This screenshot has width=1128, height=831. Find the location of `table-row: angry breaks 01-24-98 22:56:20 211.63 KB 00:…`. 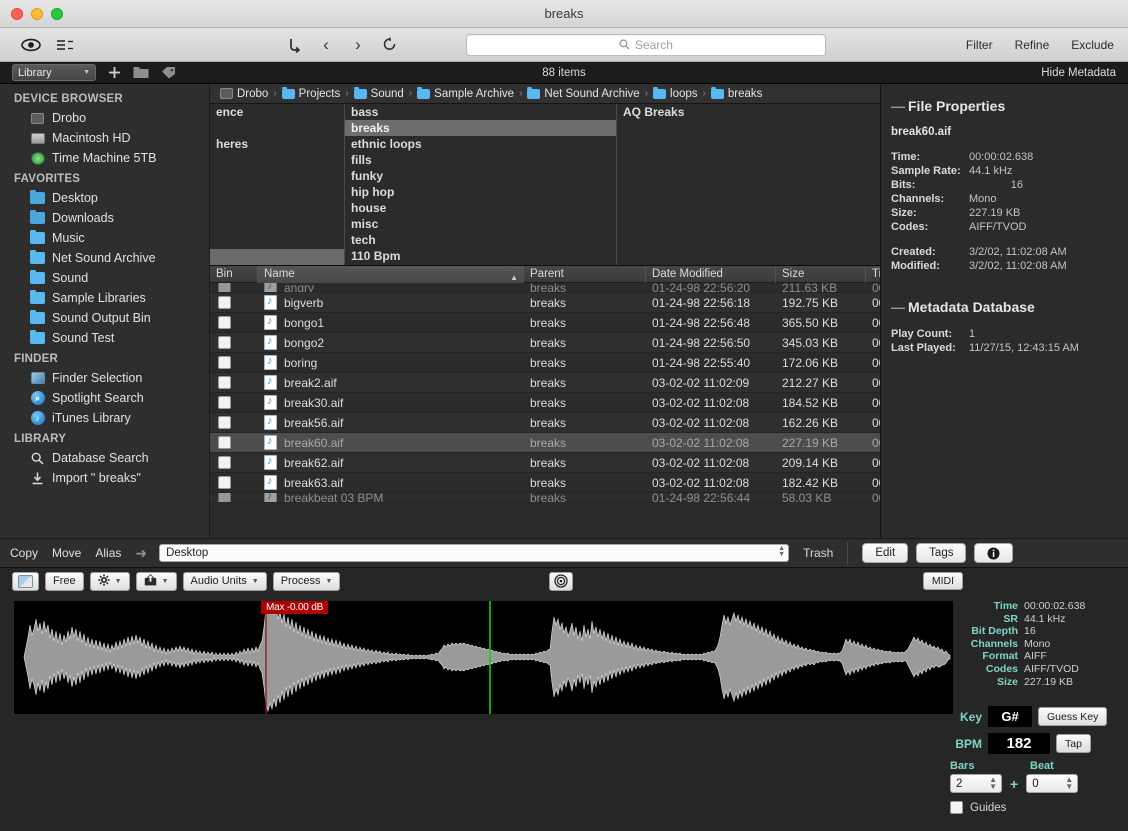

table-row: angry breaks 01-24-98 22:56:20 211.63 KB 00:… is located at coordinates (545, 288).